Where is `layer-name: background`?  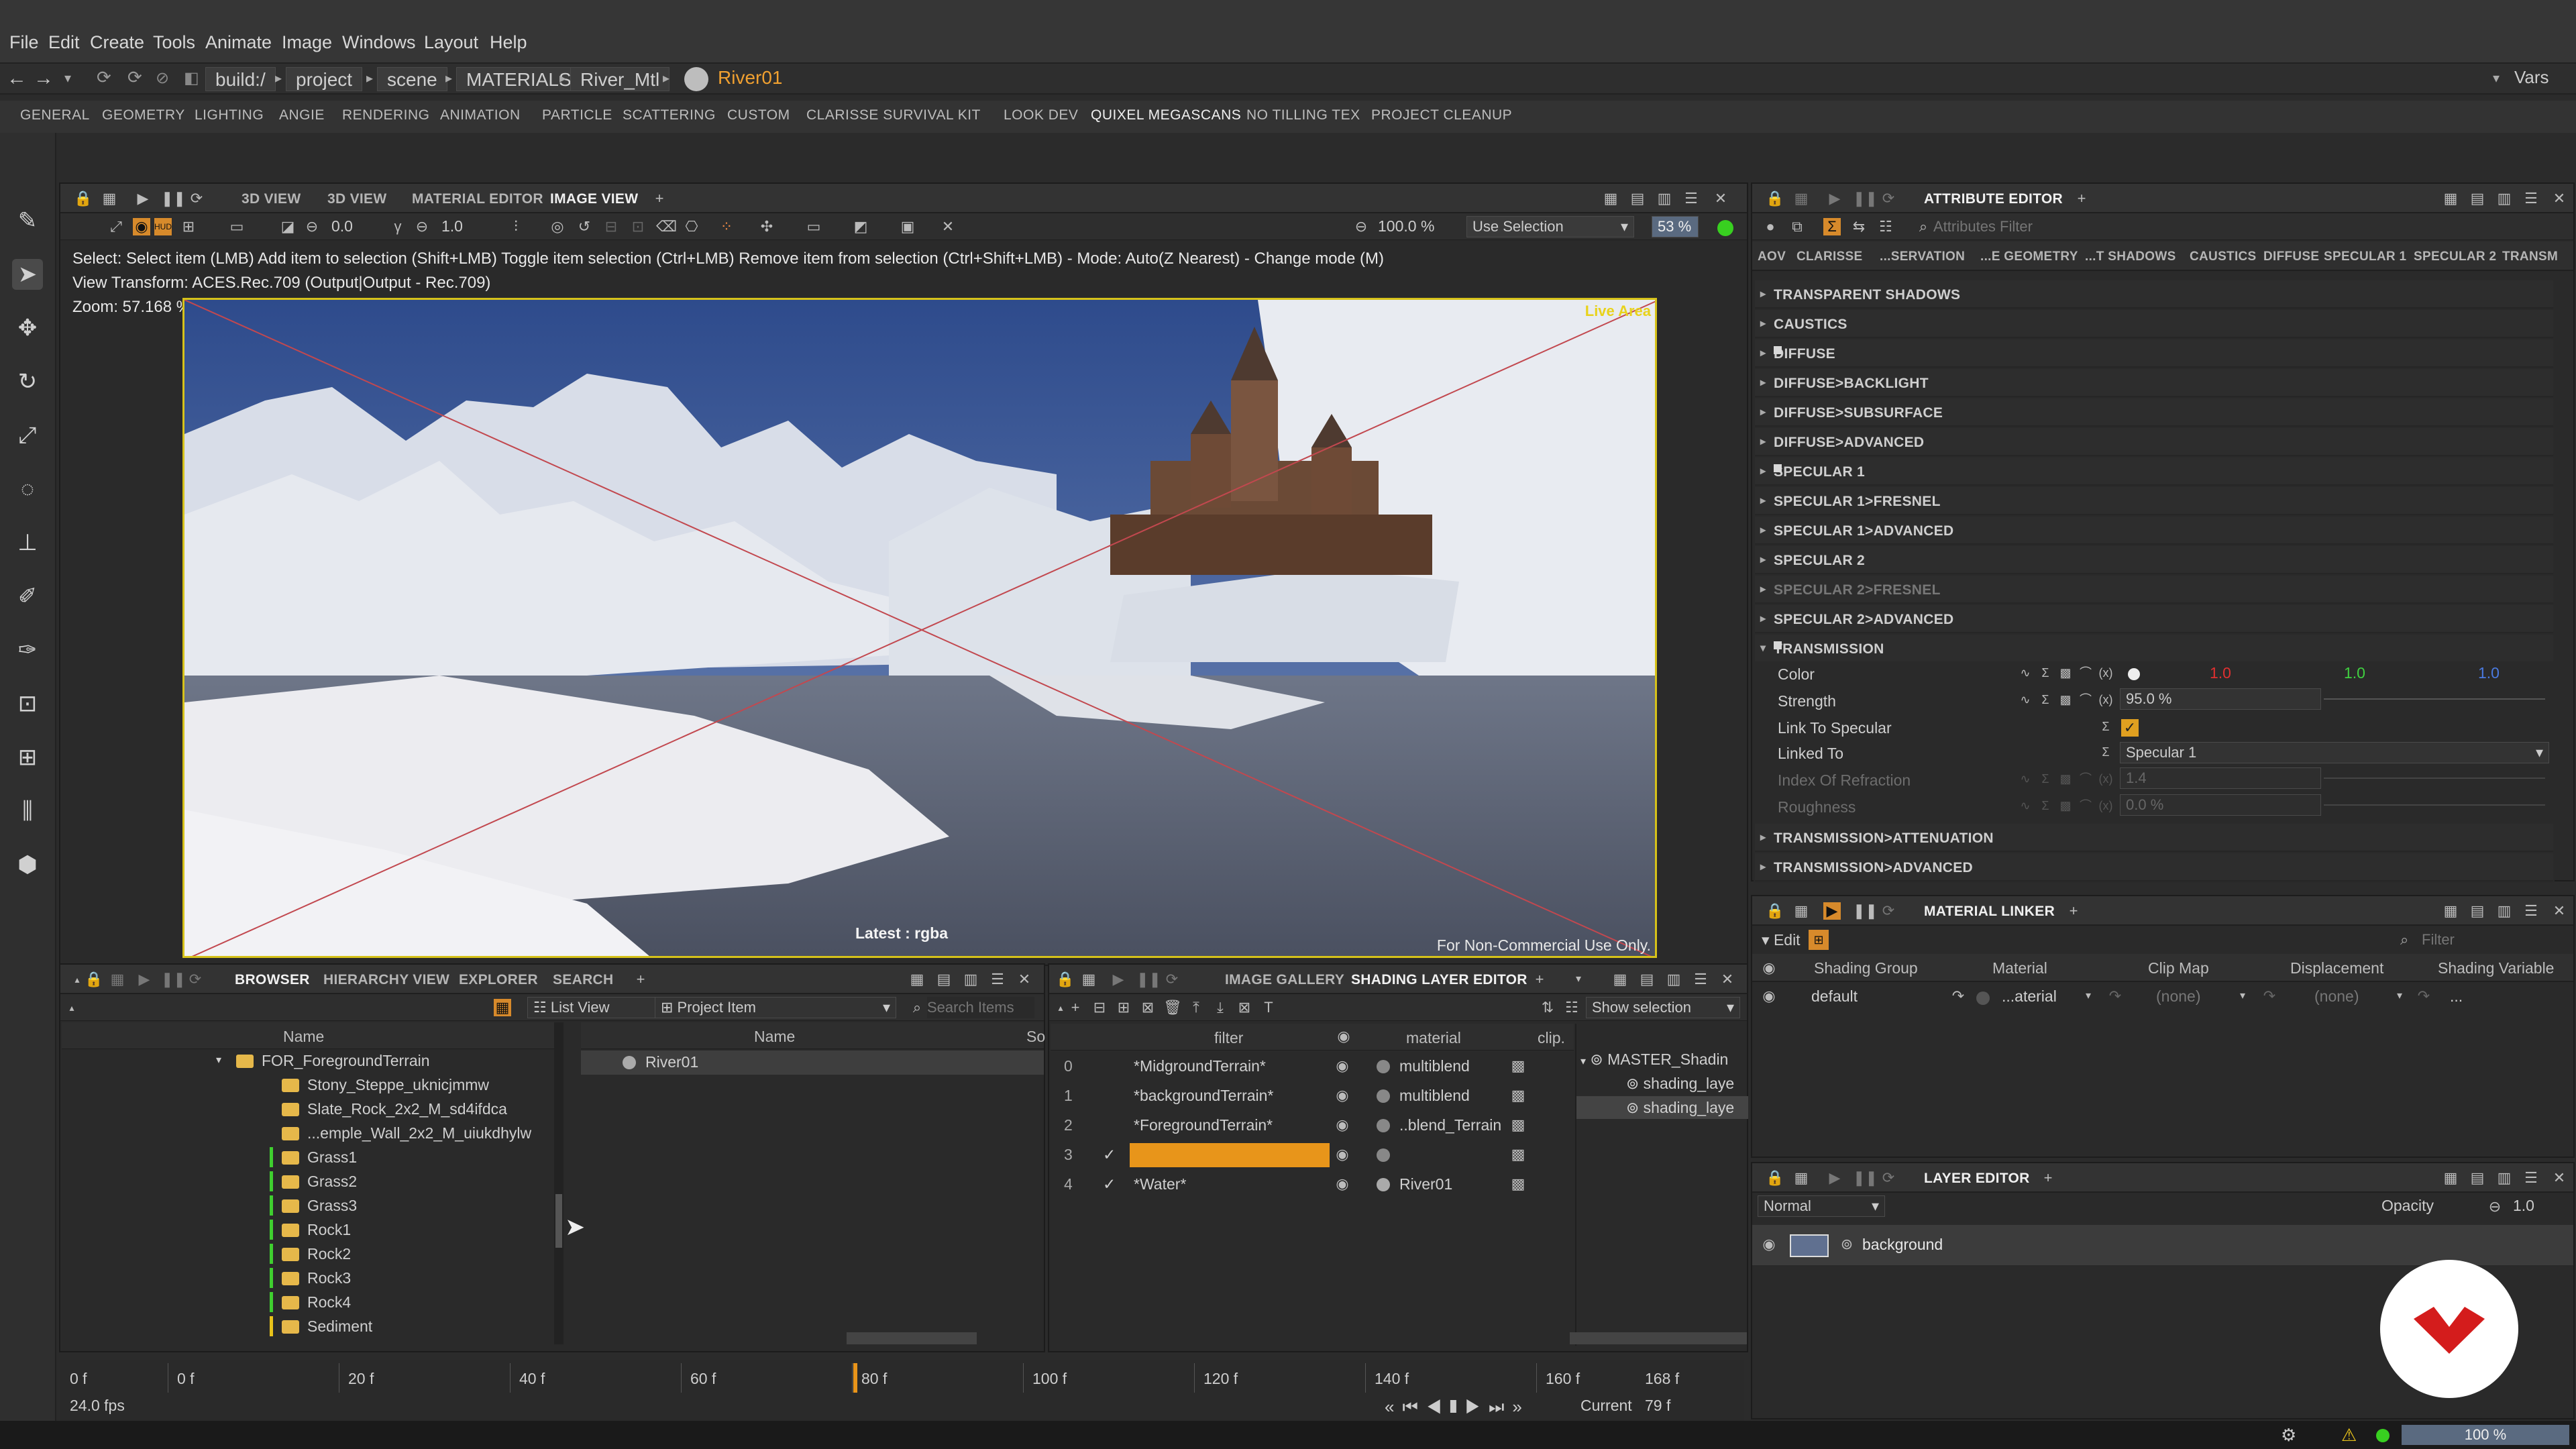
layer-name: background is located at coordinates (1902, 1245).